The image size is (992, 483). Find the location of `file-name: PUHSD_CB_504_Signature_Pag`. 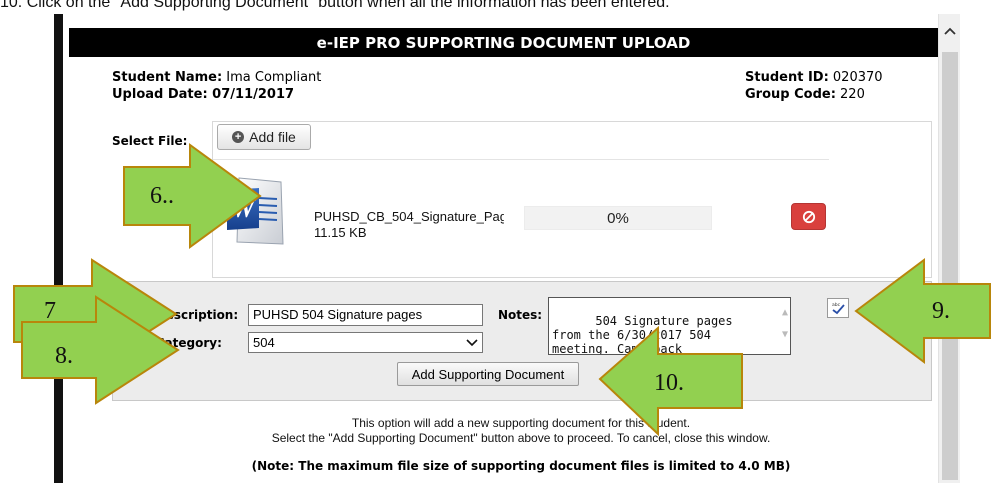

file-name: PUHSD_CB_504_Signature_Pag is located at coordinates (409, 216).